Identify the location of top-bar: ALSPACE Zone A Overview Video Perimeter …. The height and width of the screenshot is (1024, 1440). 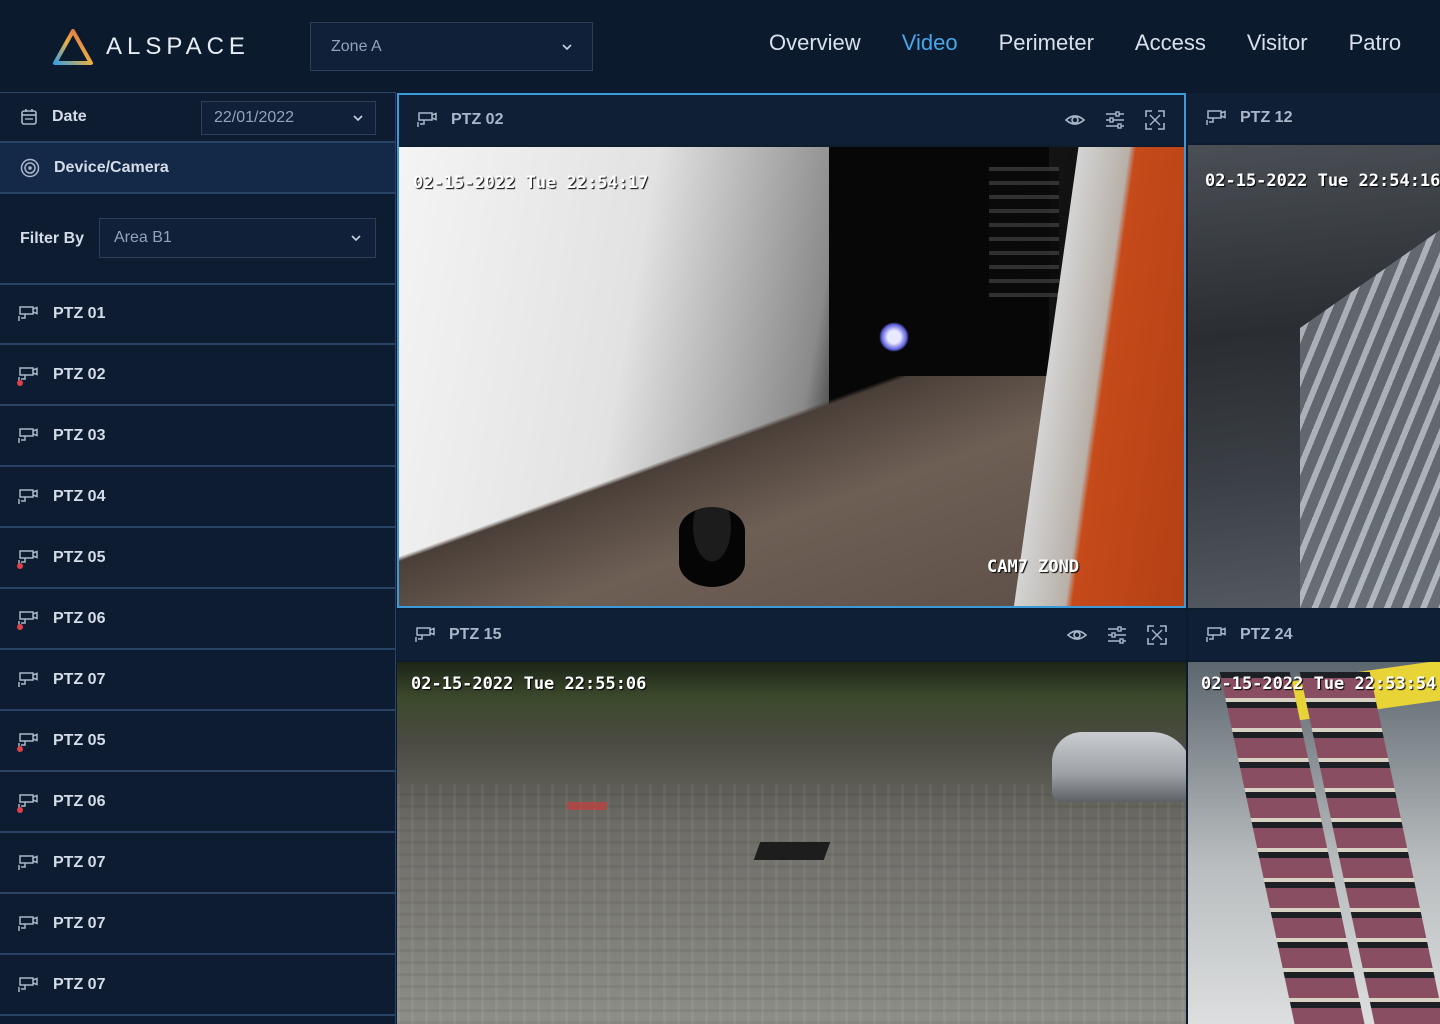
(720, 46).